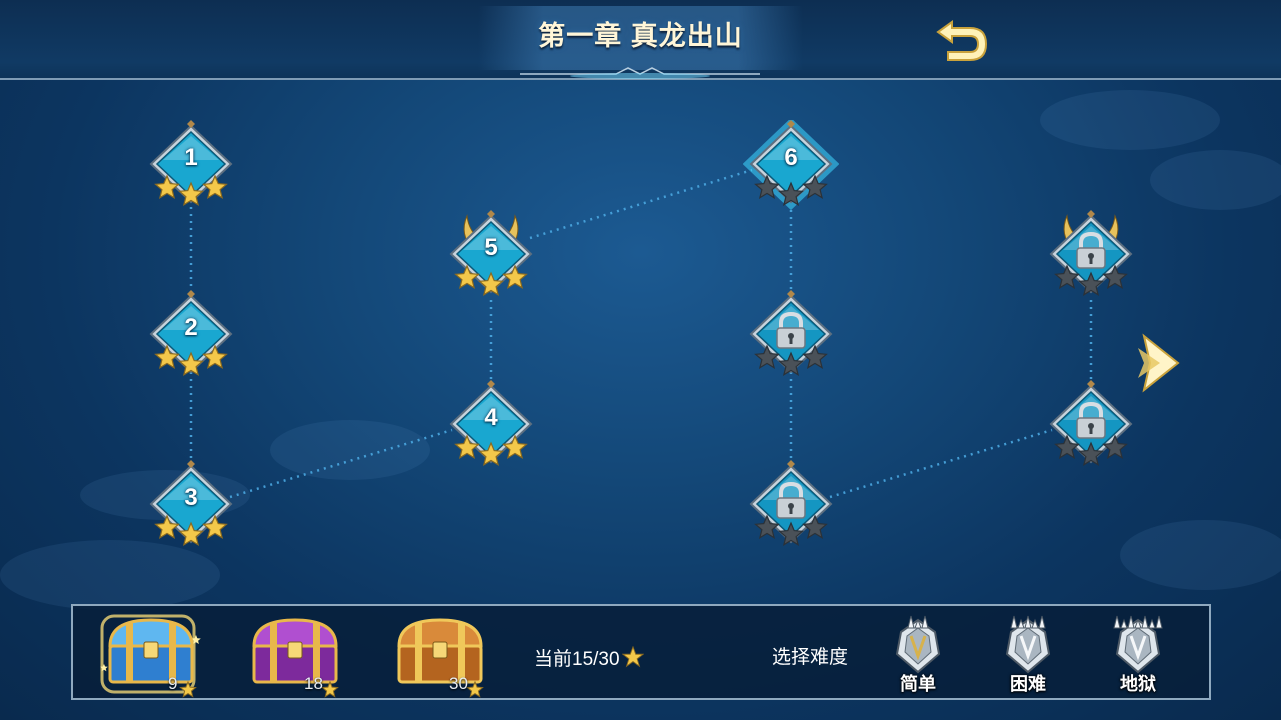 The height and width of the screenshot is (720, 1281). Describe the element at coordinates (810, 657) in the screenshot. I see `difficulty-label: 选择难度` at that location.